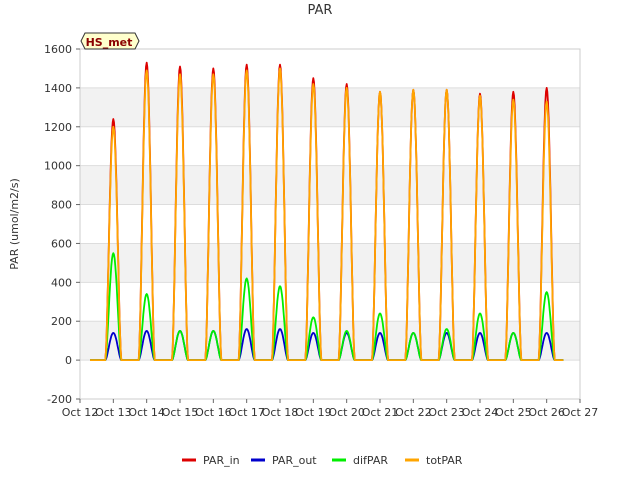 The width and height of the screenshot is (640, 480). I want to click on x-tick-label: Oct 25, so click(513, 412).